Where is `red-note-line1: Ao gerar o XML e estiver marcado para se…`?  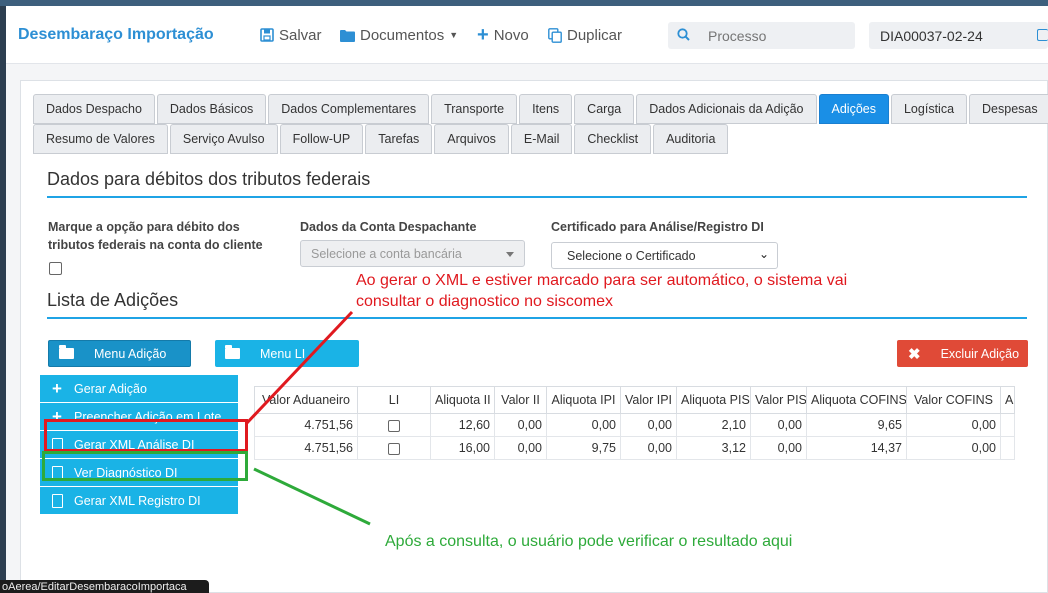 red-note-line1: Ao gerar o XML e estiver marcado para se… is located at coordinates (602, 280).